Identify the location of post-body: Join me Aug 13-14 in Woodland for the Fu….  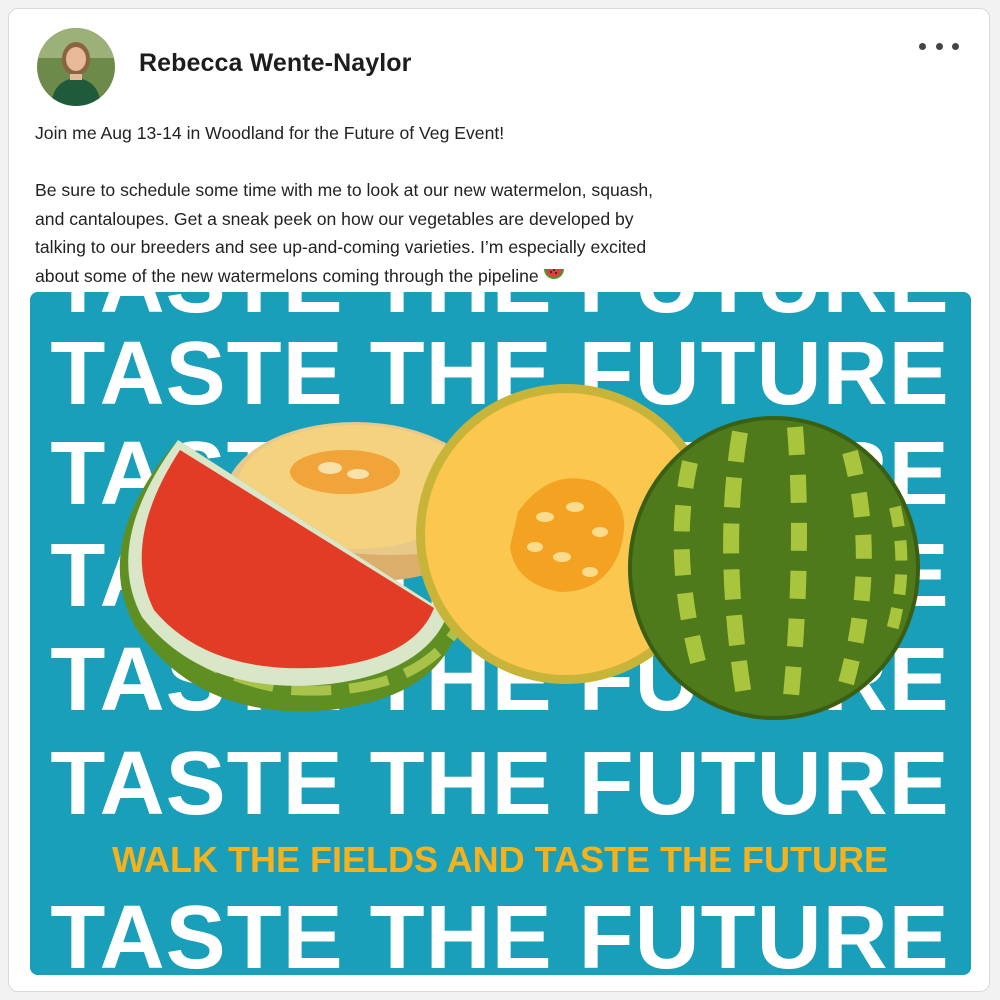
(415, 206).